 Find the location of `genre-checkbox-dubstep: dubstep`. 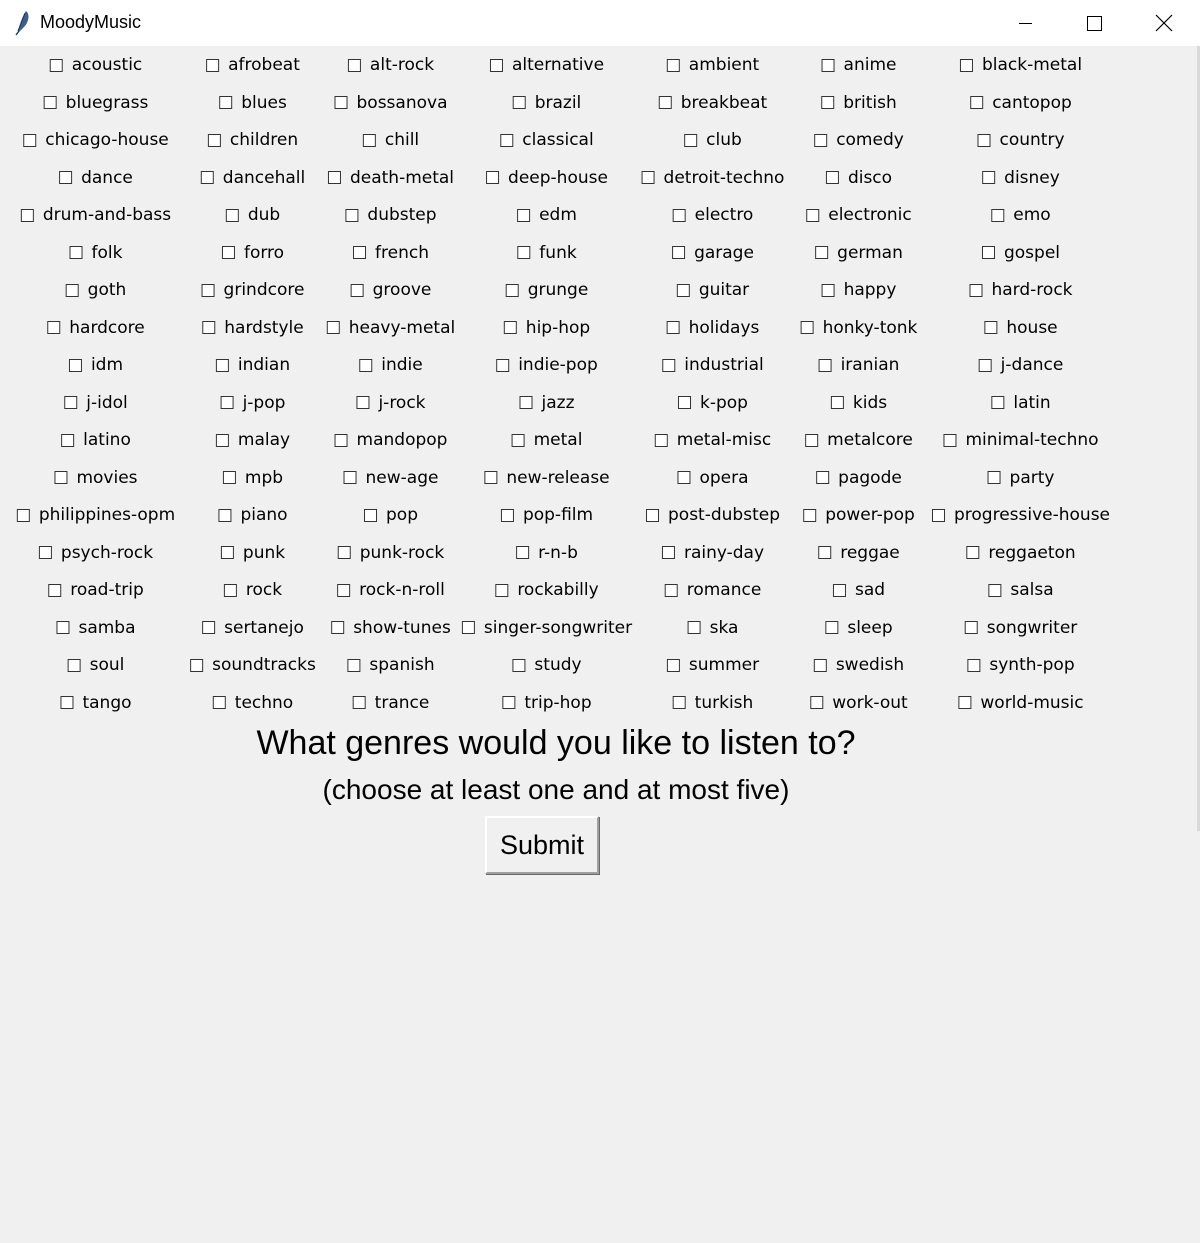

genre-checkbox-dubstep: dubstep is located at coordinates (391, 215).